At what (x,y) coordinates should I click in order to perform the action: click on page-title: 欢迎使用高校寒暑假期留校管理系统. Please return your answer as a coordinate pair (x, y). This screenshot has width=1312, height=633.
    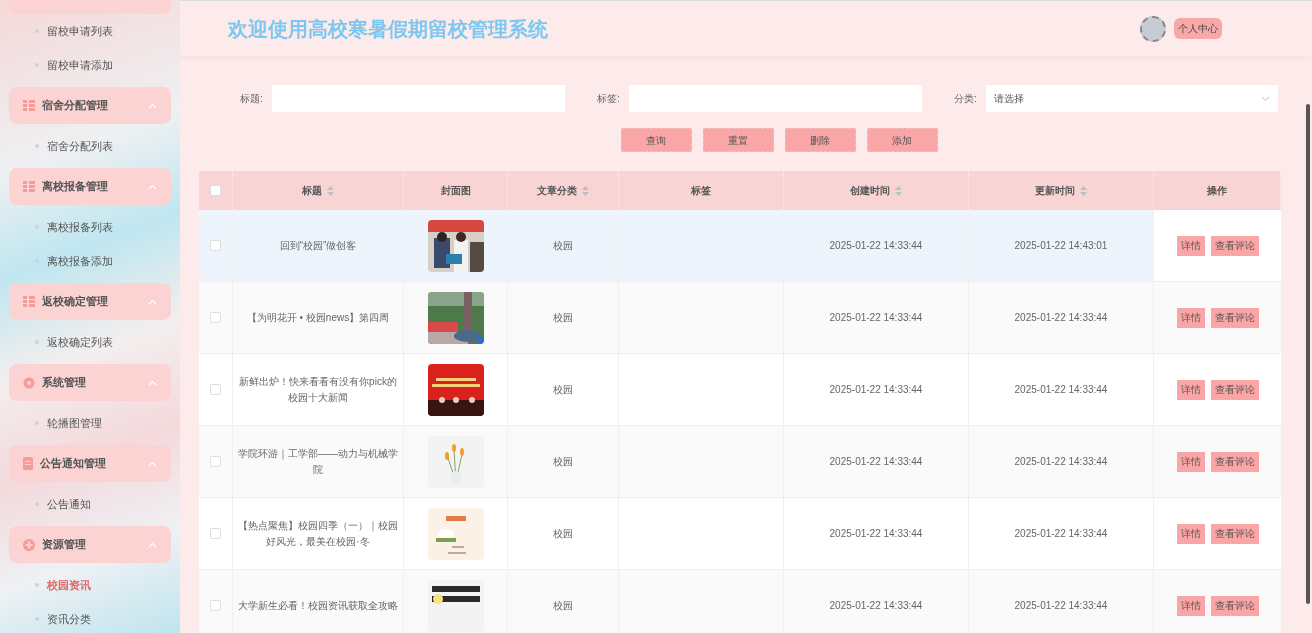
    Looking at the image, I should click on (388, 29).